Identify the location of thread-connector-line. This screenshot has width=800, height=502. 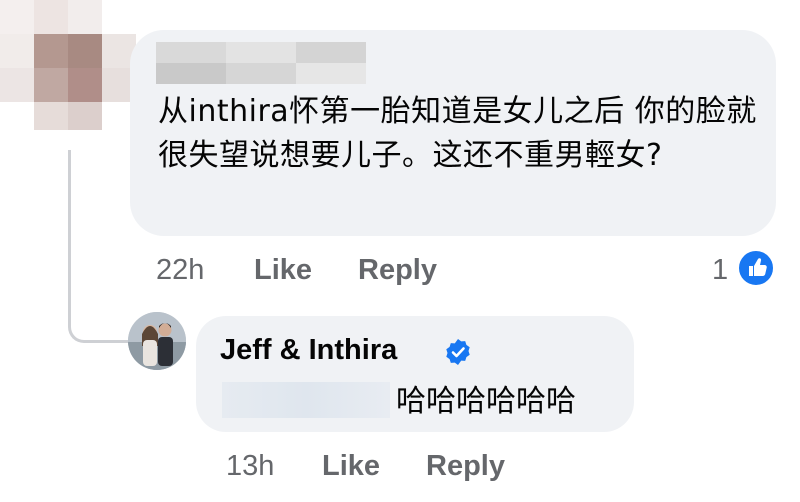
(98, 246).